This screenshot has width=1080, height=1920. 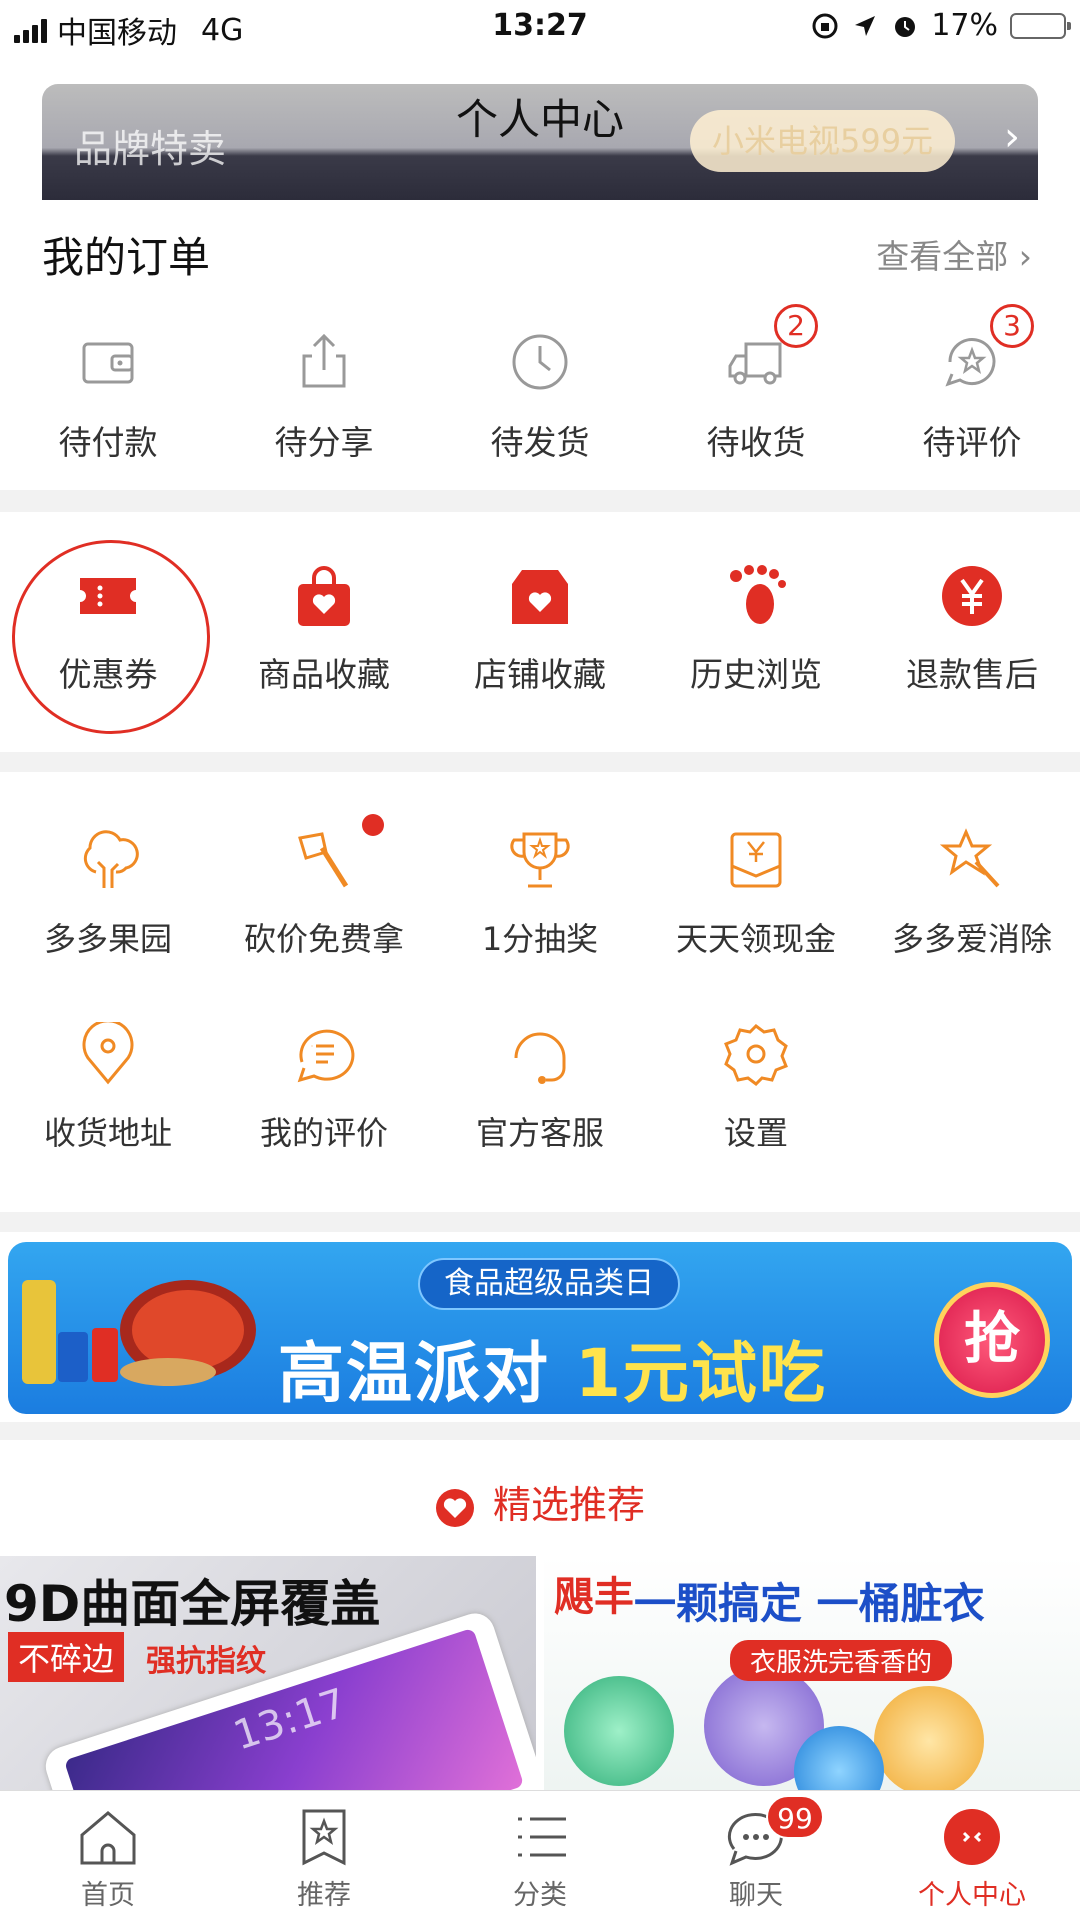 I want to click on banner-headline: 高温派对 1元试吃, so click(x=552, y=1367).